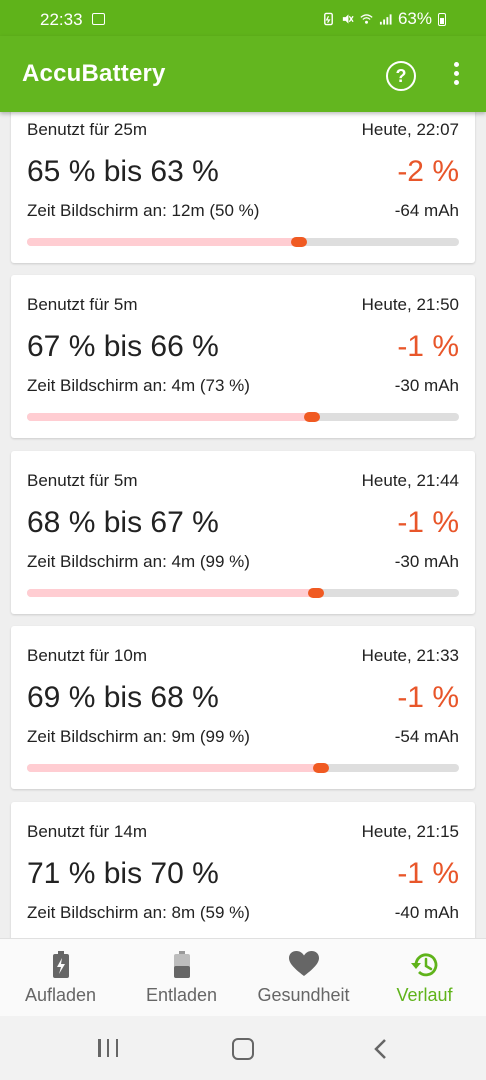 This screenshot has height=1080, width=486. What do you see at coordinates (138, 736) in the screenshot?
I see `screen-on-time: Zeit Bildschirm an: 9m (99 %)` at bounding box center [138, 736].